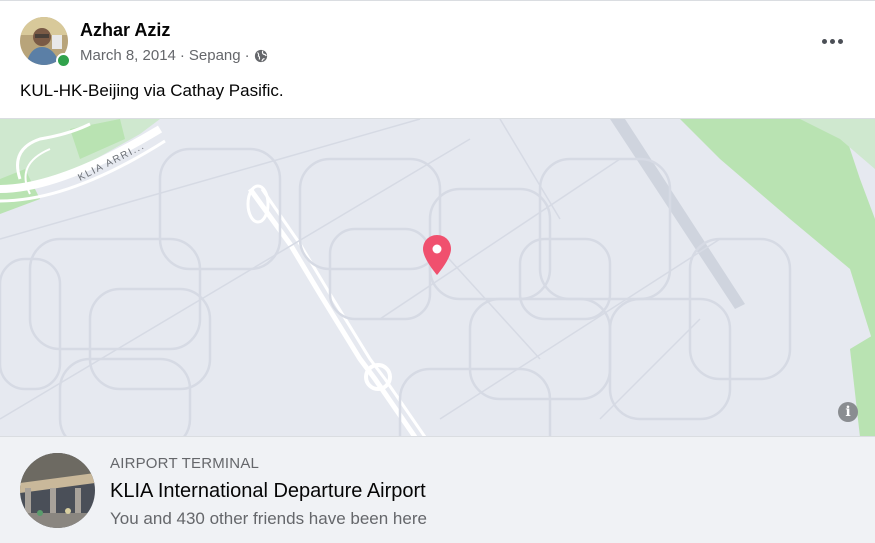 The width and height of the screenshot is (875, 543). I want to click on online-status-dot, so click(63, 60).